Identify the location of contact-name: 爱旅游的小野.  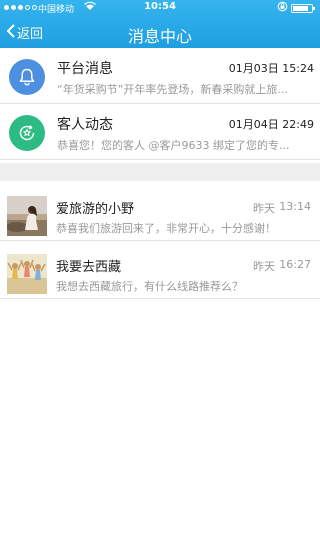
(95, 209).